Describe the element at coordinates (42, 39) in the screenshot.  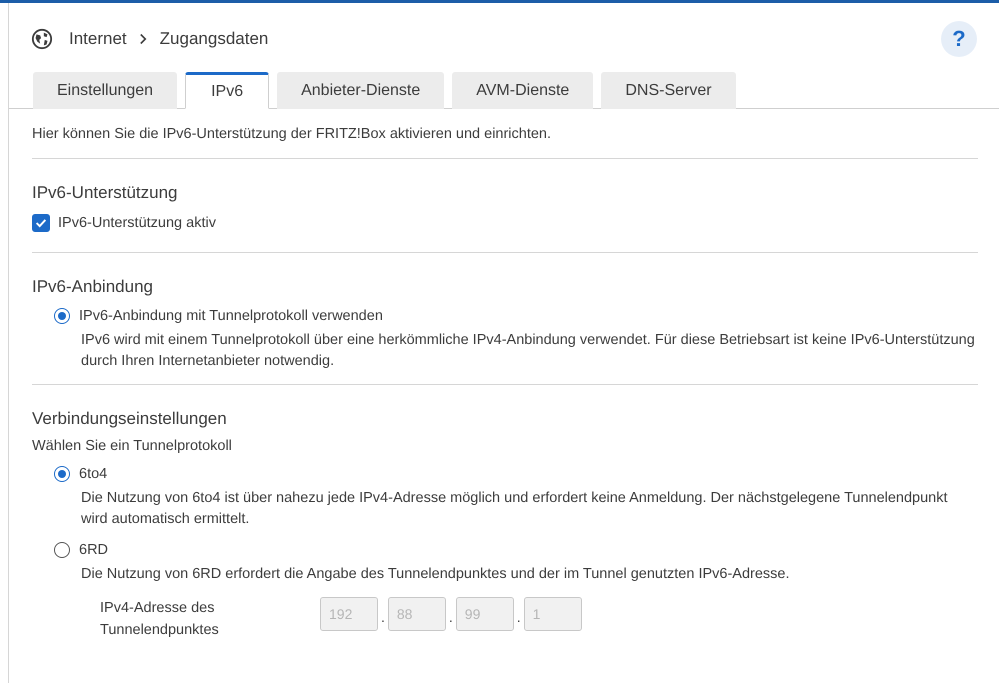
I see `globe-icon` at that location.